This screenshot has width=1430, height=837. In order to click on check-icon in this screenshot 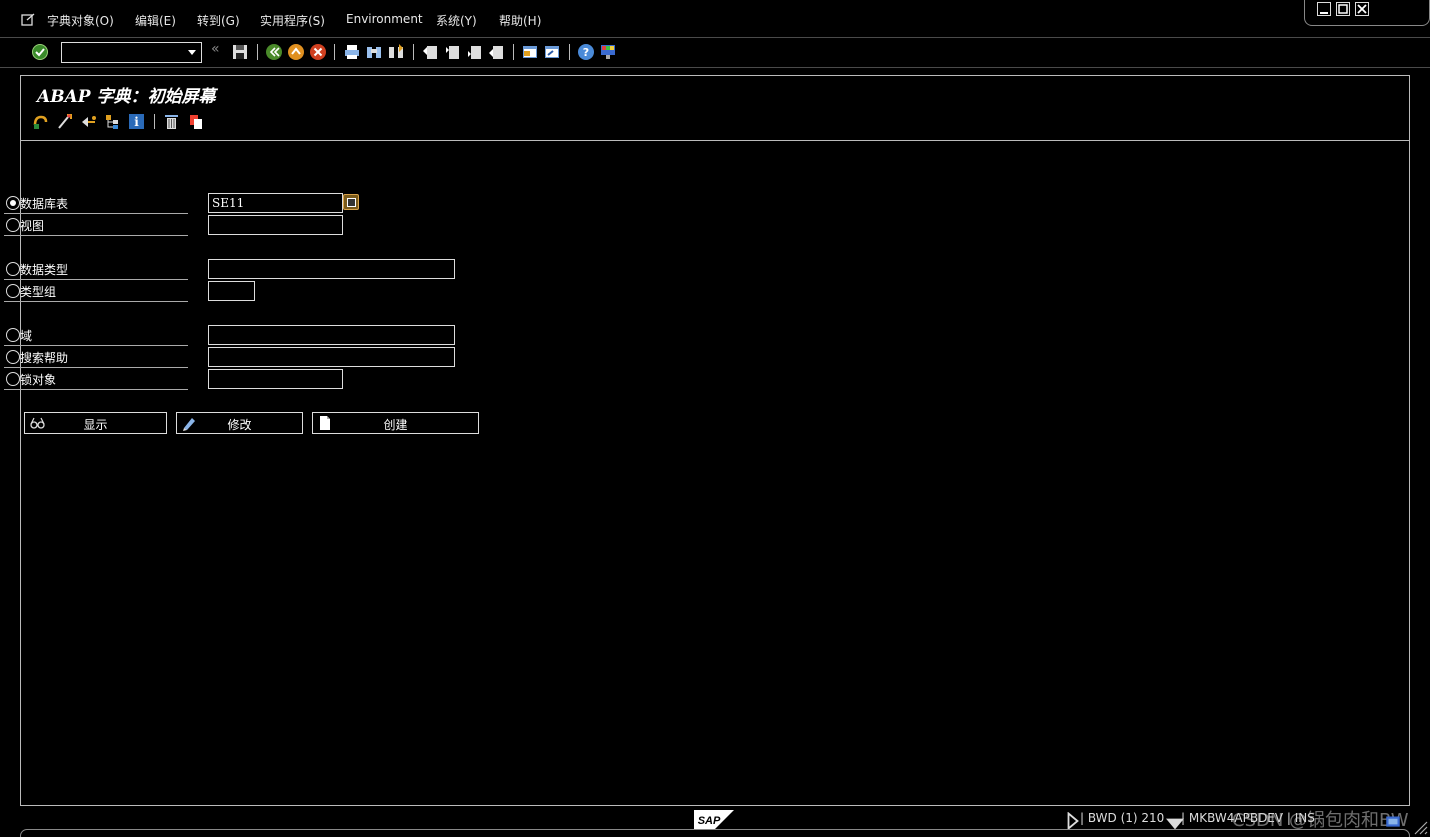, I will do `click(64, 121)`.